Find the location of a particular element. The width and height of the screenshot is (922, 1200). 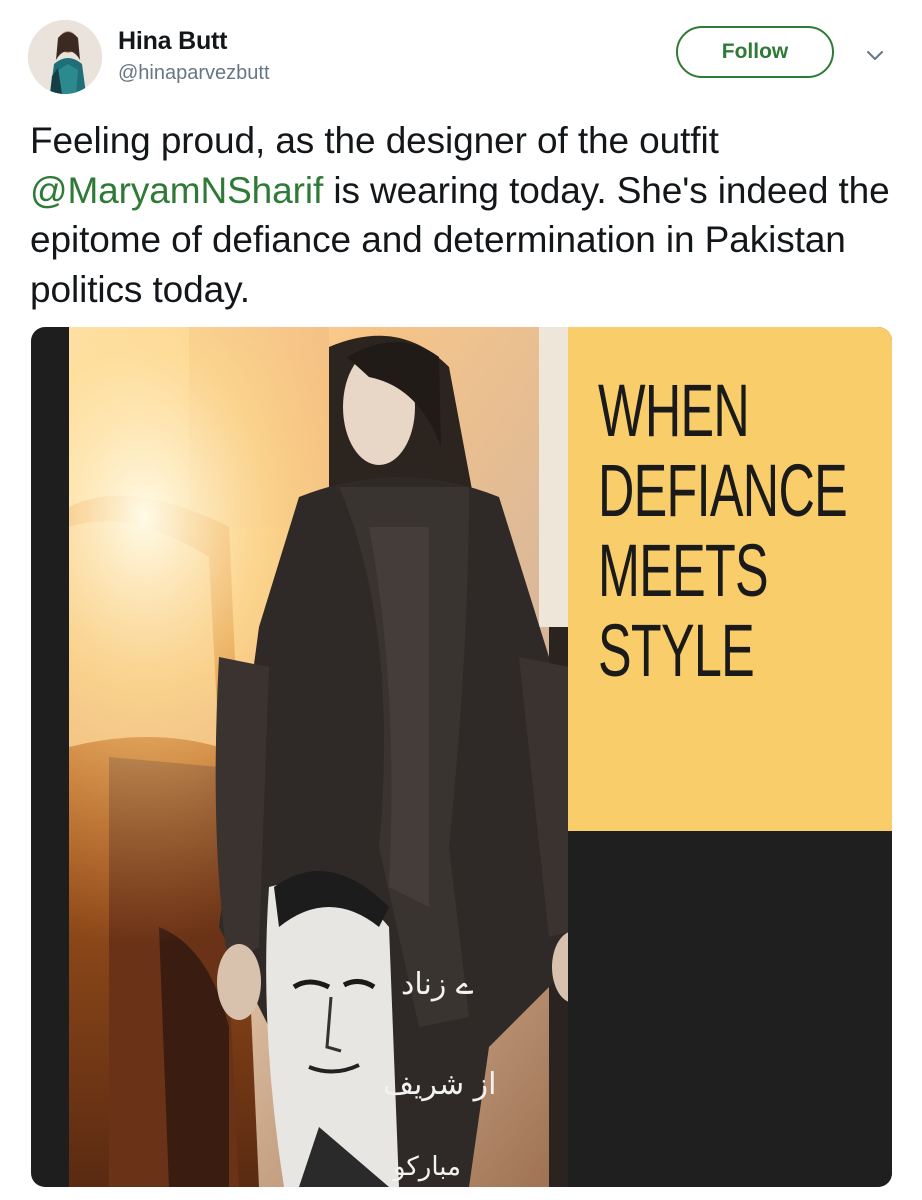

shirt-print-text: مبارکو is located at coordinates (427, 1167).